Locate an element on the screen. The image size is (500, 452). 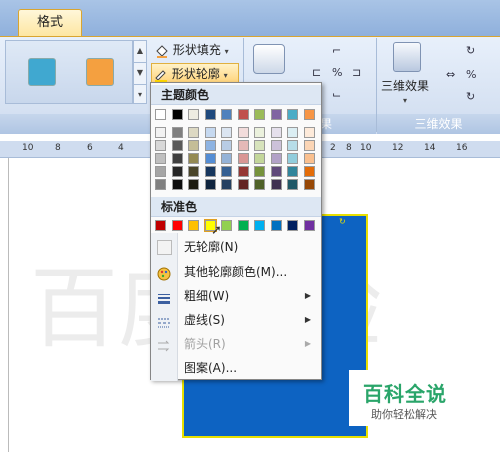
logo-title: 百科全说 is located at coordinates (405, 394).